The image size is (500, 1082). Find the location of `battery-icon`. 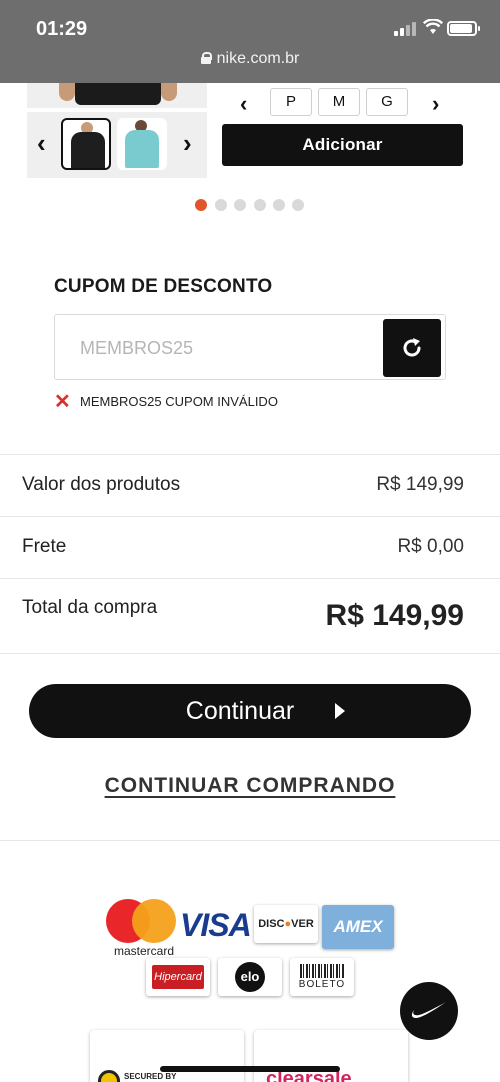

battery-icon is located at coordinates (463, 28).